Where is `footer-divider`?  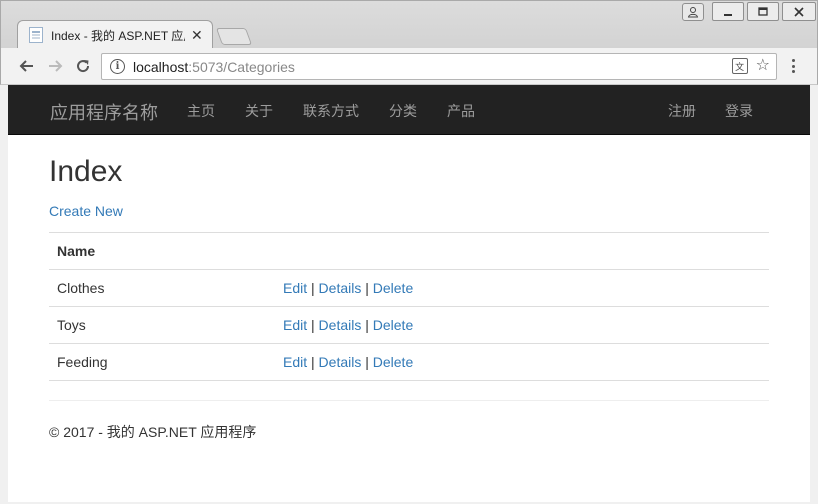
footer-divider is located at coordinates (409, 400).